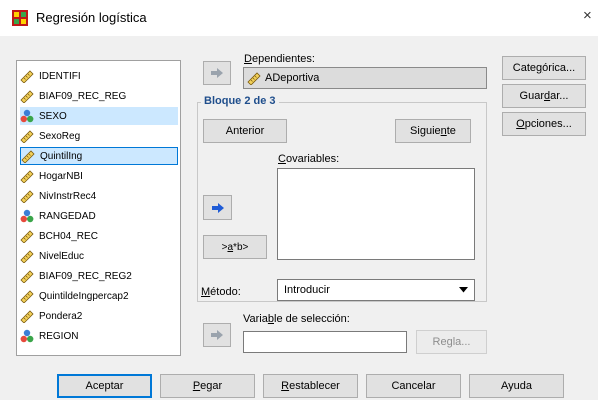  Describe the element at coordinates (235, 247) in the screenshot. I see `interaction-button: > a *b>` at that location.